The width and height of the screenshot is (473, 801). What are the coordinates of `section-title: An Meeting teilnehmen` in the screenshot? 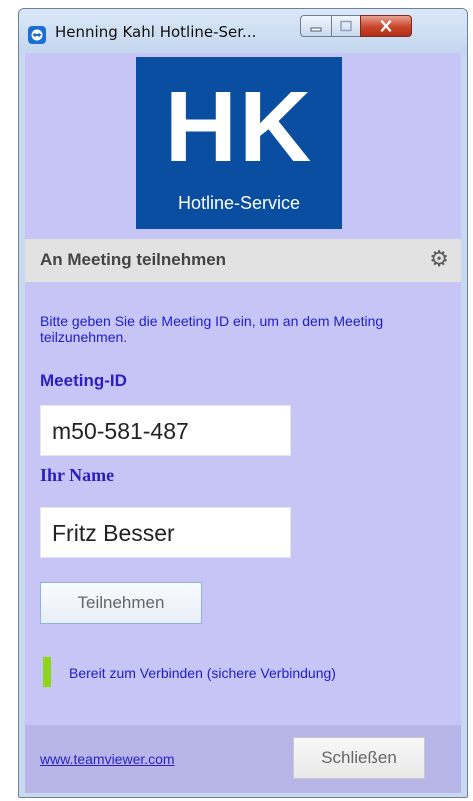 It's located at (133, 259).